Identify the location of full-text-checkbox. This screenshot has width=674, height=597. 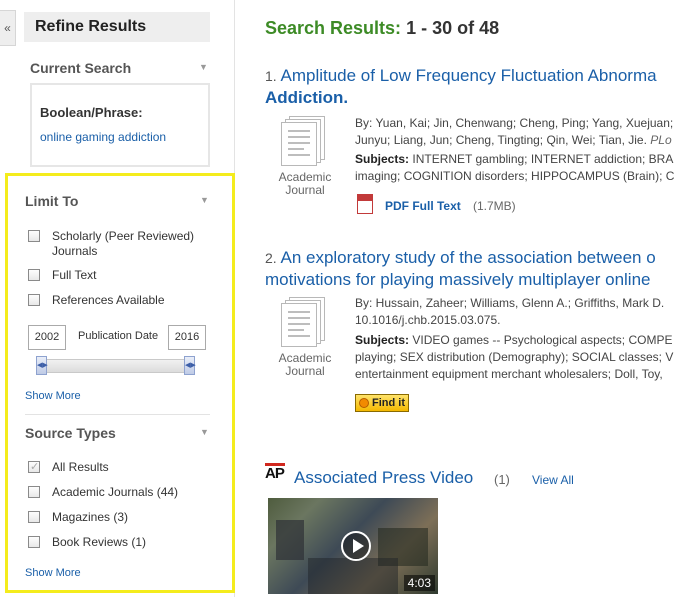
(34, 275).